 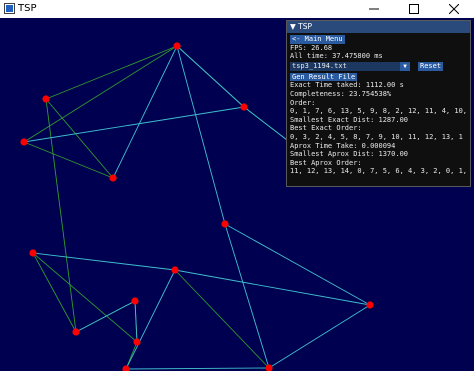 I want to click on all-time-text: All time: 37.475800 ms, so click(x=336, y=56).